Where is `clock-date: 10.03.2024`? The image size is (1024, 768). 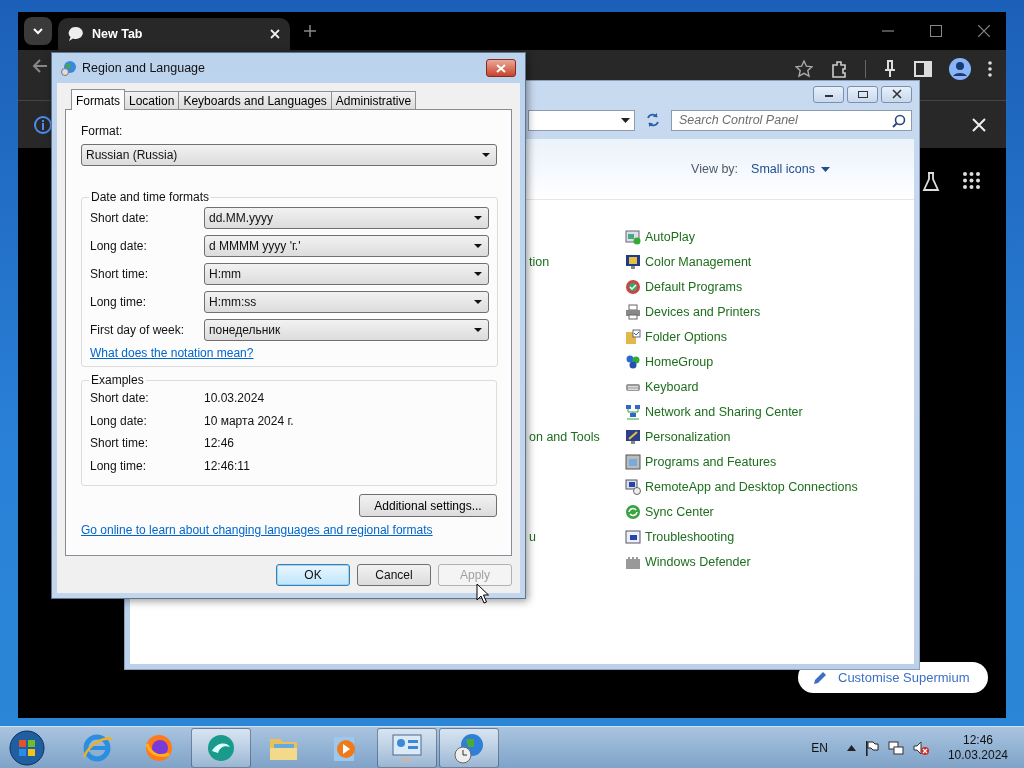 clock-date: 10.03.2024 is located at coordinates (977, 755).